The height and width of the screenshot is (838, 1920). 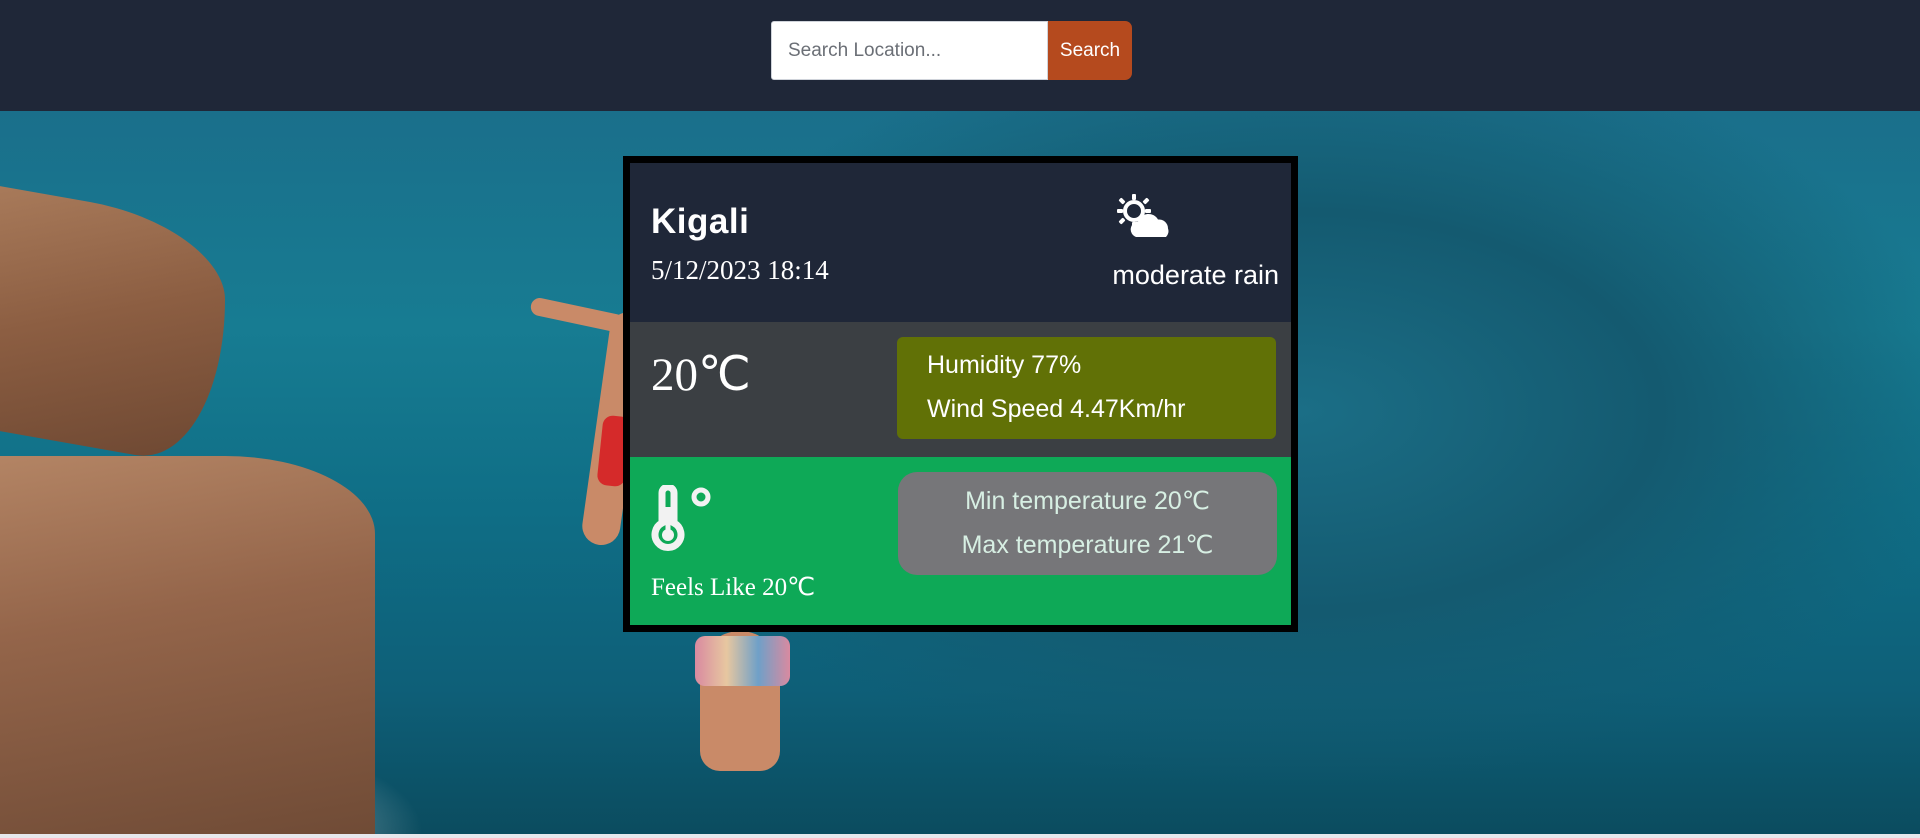 I want to click on thermometer-degree-icon, so click(x=681, y=518).